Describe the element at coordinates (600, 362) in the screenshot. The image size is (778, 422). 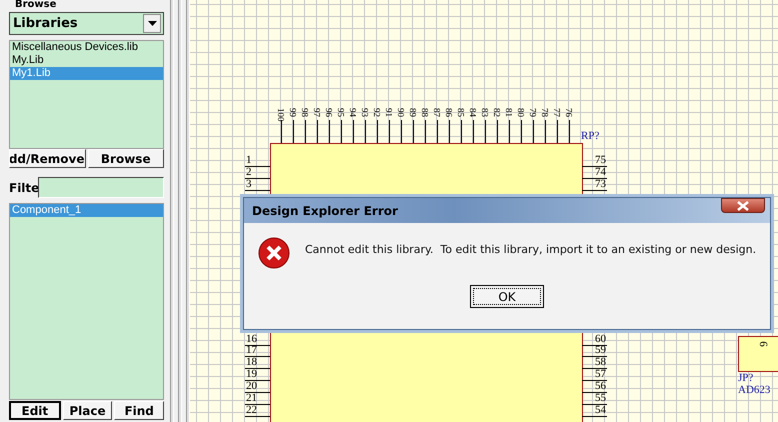
I see `pin-number: 58` at that location.